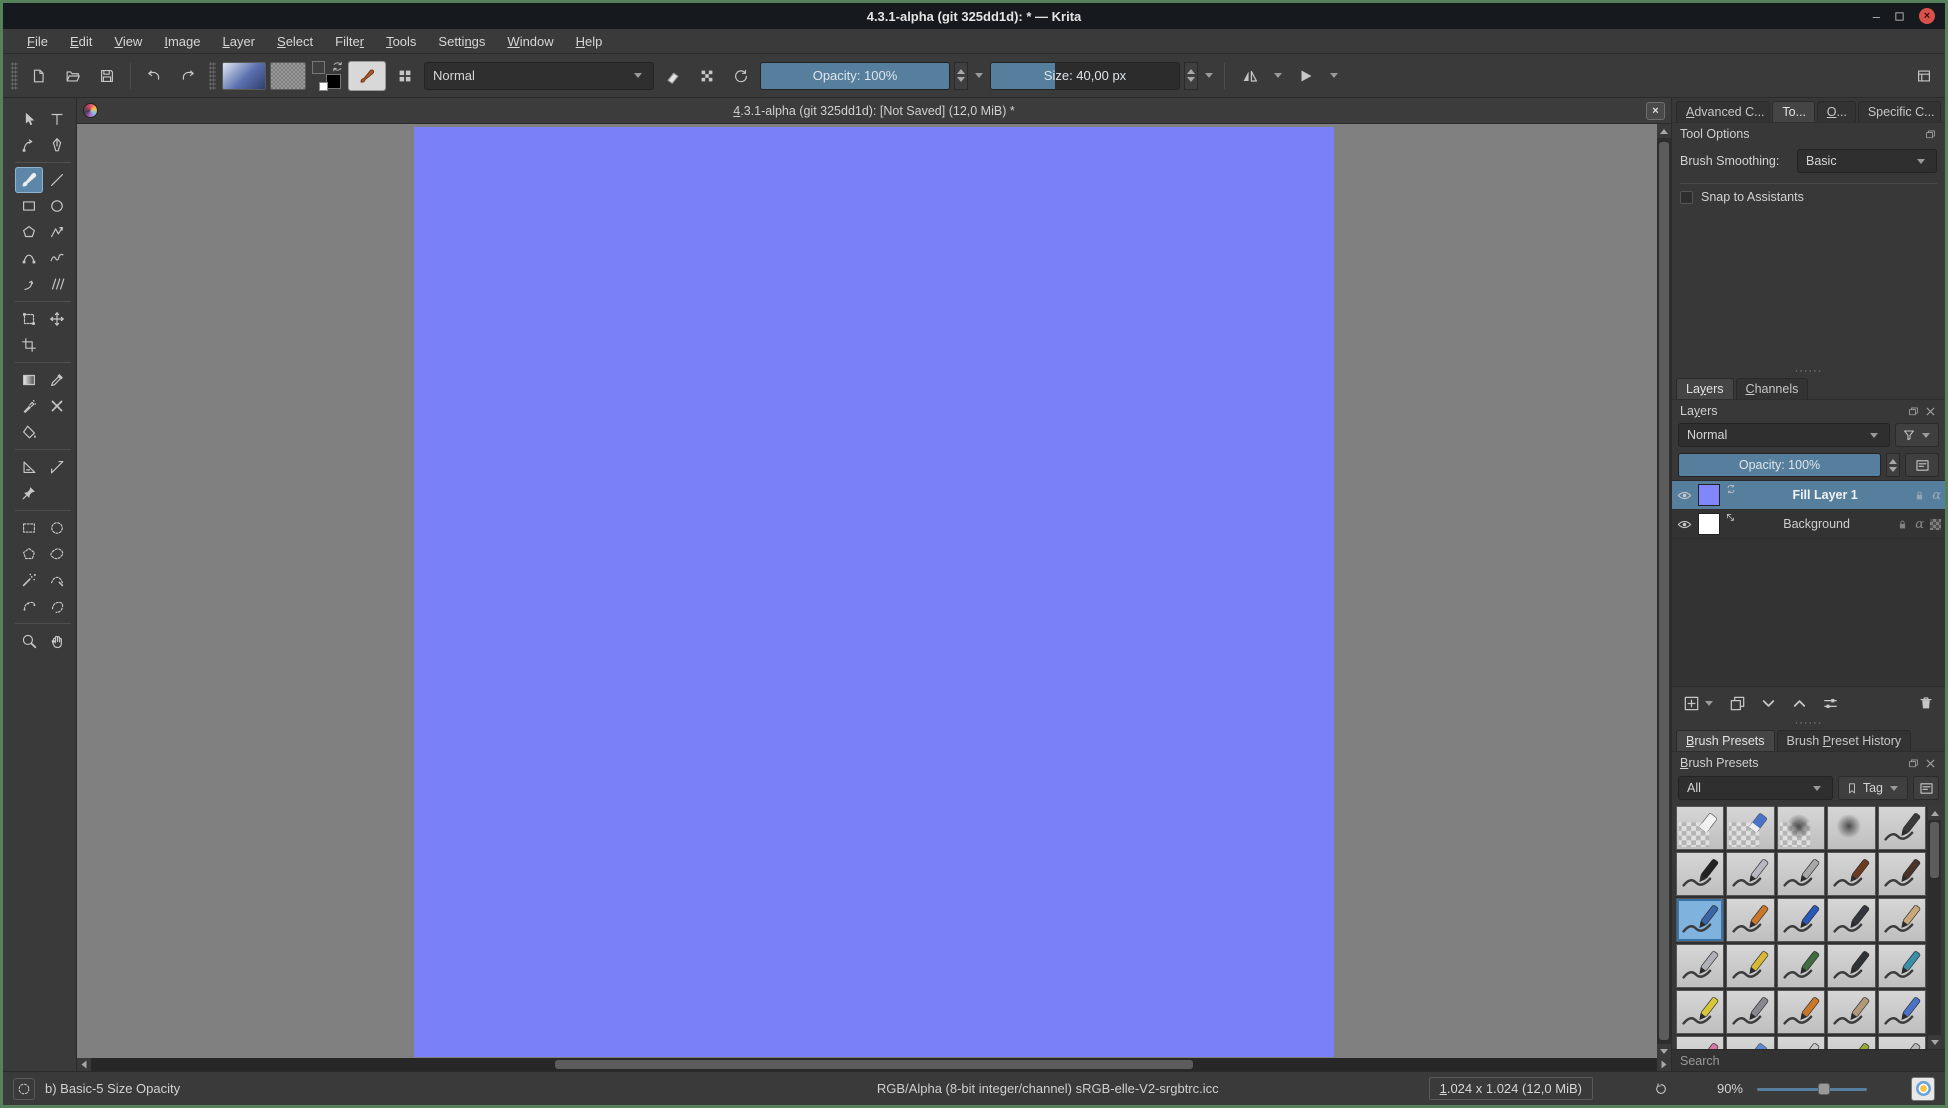 The image size is (1948, 1108). I want to click on tool-outline-select, so click(57, 606).